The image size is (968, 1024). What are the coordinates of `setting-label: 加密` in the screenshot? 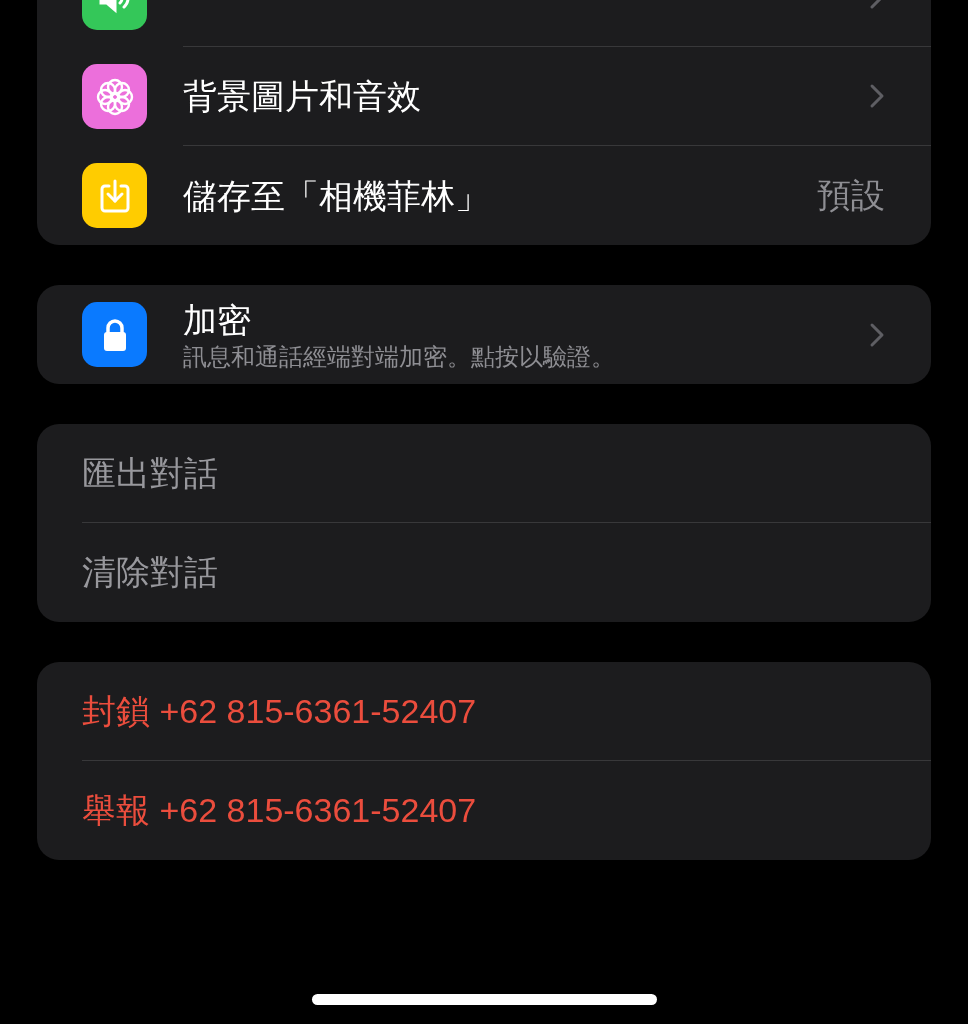 It's located at (217, 320).